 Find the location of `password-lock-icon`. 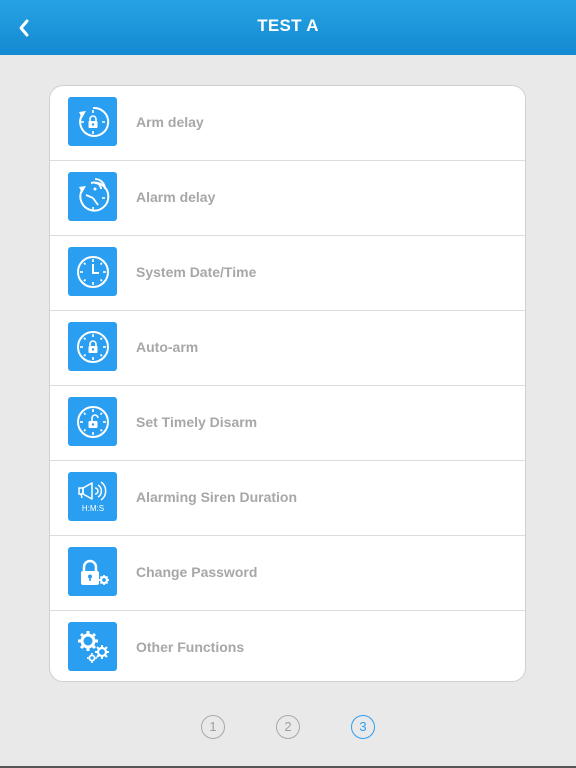

password-lock-icon is located at coordinates (94, 572).